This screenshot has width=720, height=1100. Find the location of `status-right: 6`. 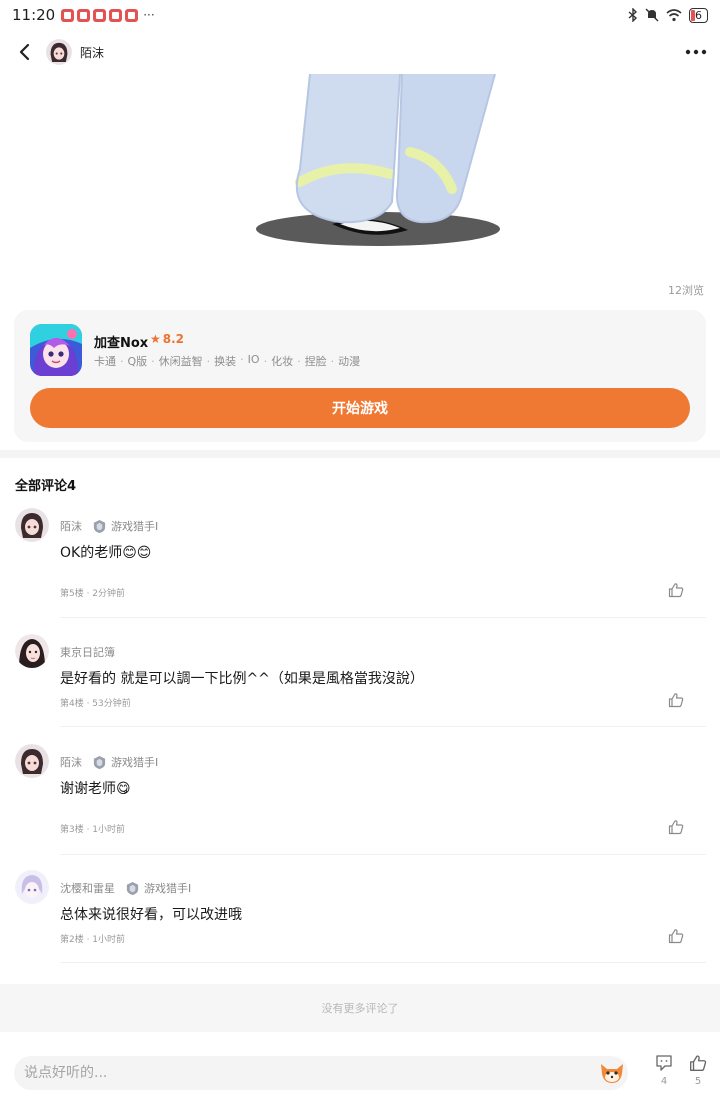

status-right: 6 is located at coordinates (668, 15).